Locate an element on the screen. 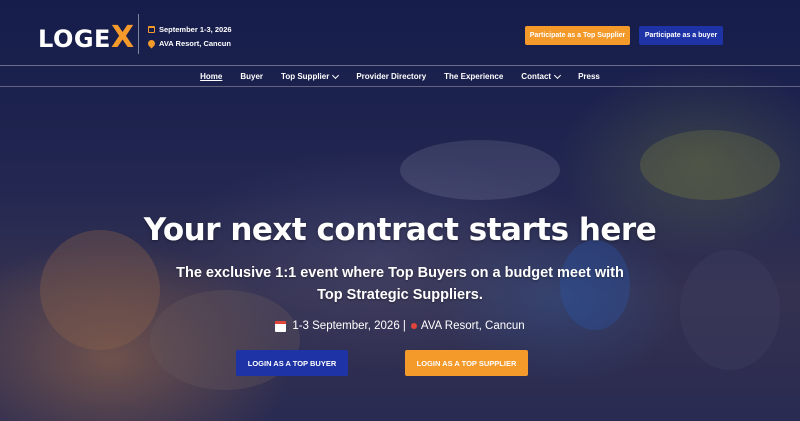  hero-dates: 1-3 September, 2026 | is located at coordinates (349, 326).